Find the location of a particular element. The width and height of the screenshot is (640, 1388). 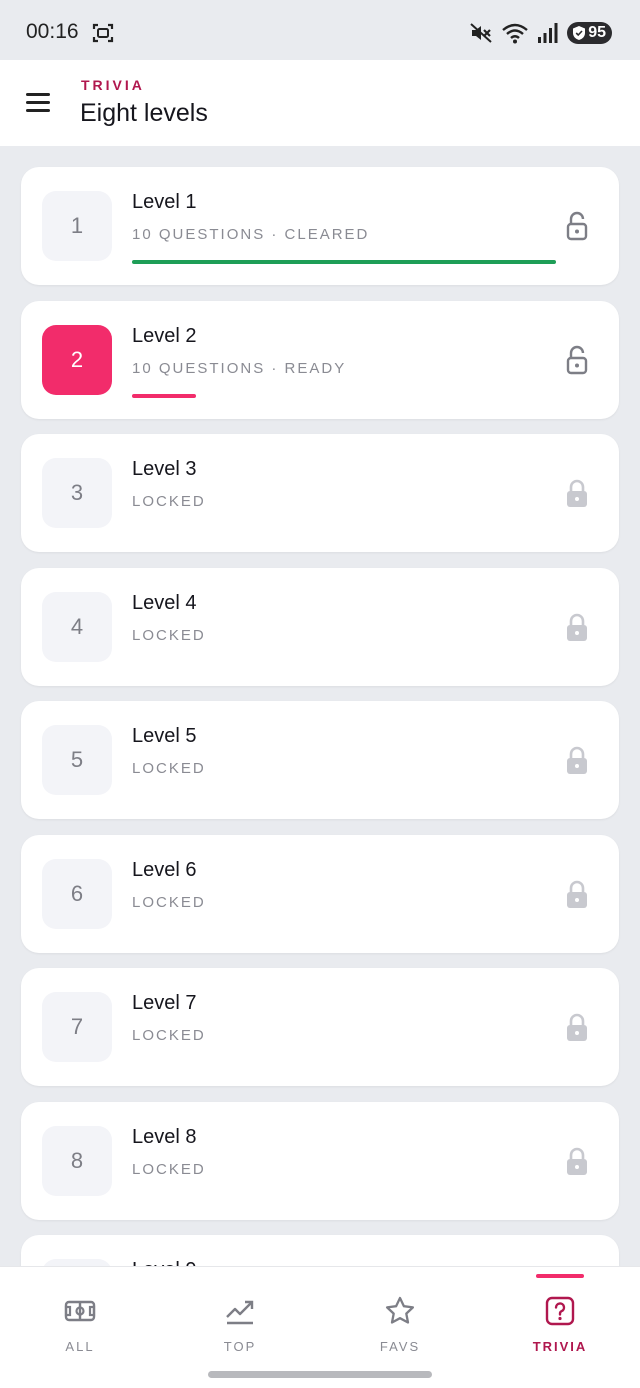

level-card-5: 5 Level 5 LOCKED is located at coordinates (320, 760).